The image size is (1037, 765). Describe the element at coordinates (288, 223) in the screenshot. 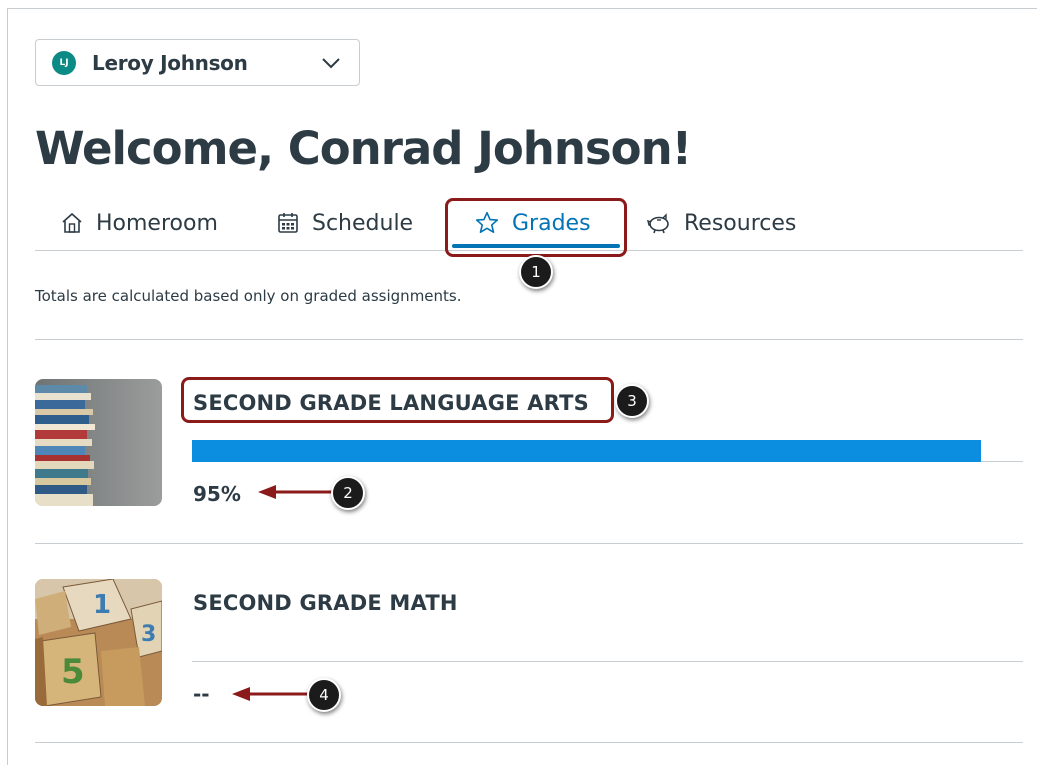

I see `calendar-icon` at that location.